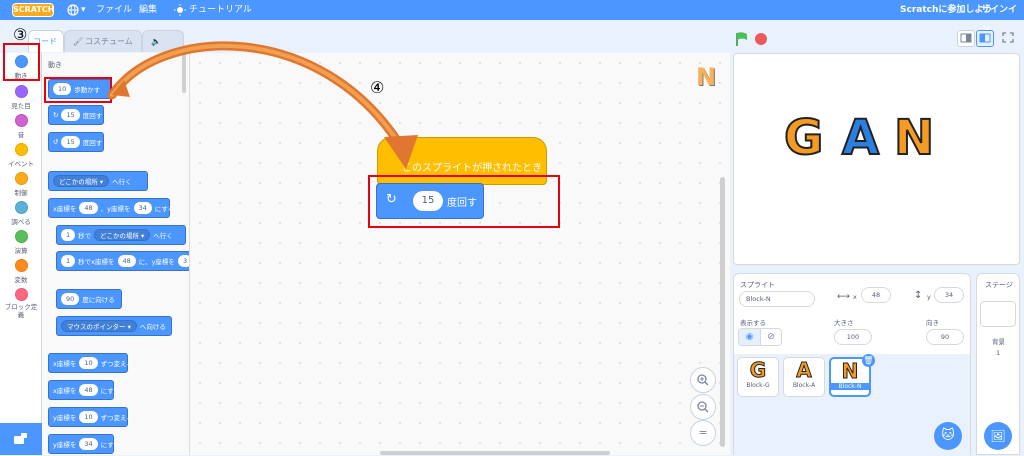 Image resolution: width=1024 pixels, height=456 pixels. I want to click on green-flag-icon, so click(742, 39).